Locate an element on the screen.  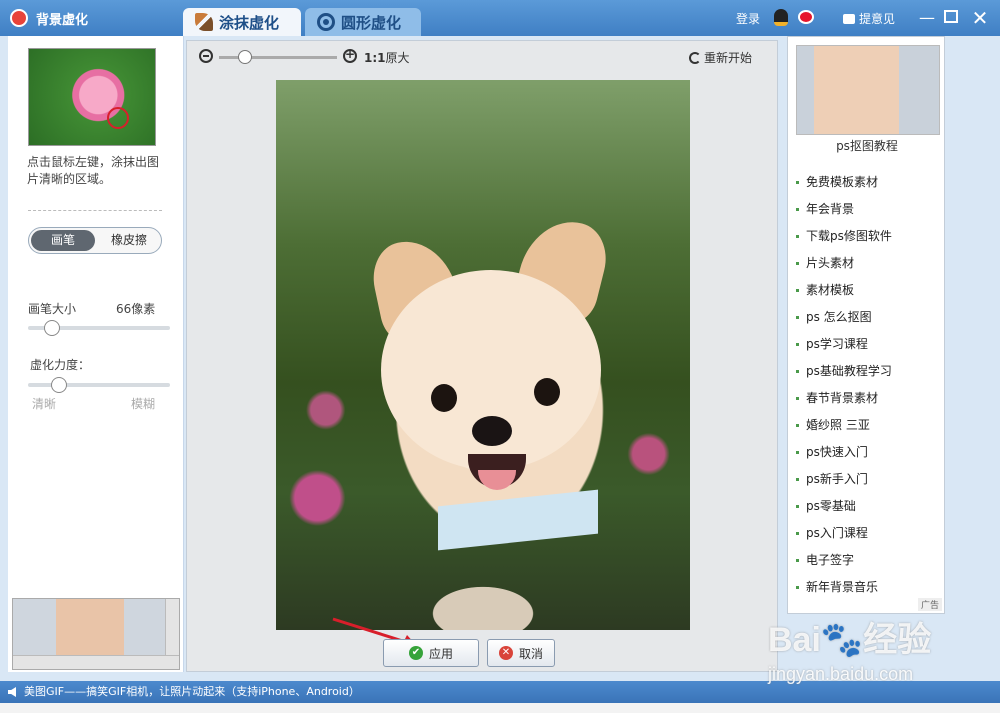
ad-link-item: 片头素材 is located at coordinates (869, 263).